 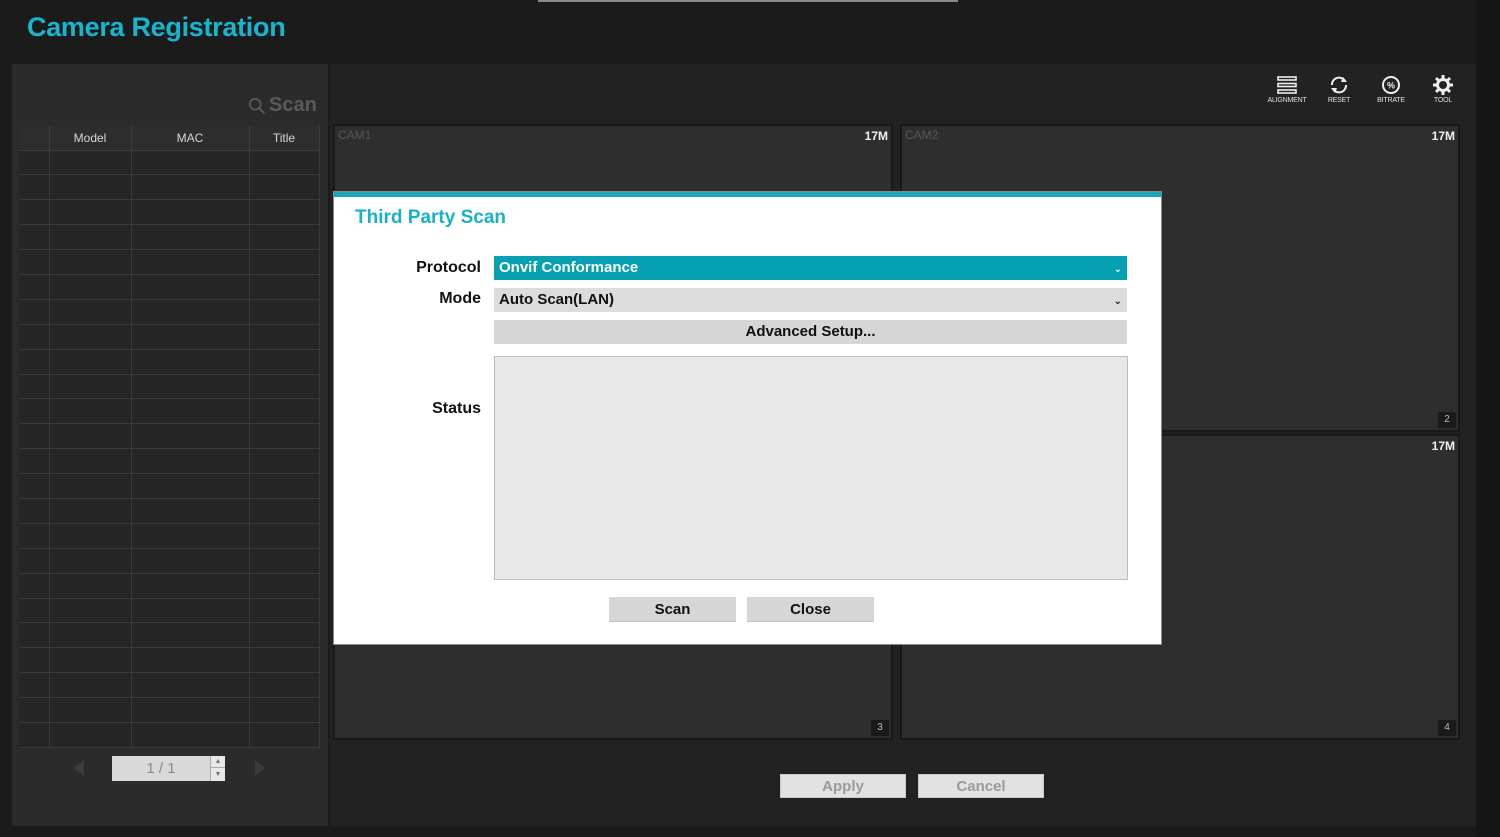 What do you see at coordinates (1287, 85) in the screenshot?
I see `alignment-icon` at bounding box center [1287, 85].